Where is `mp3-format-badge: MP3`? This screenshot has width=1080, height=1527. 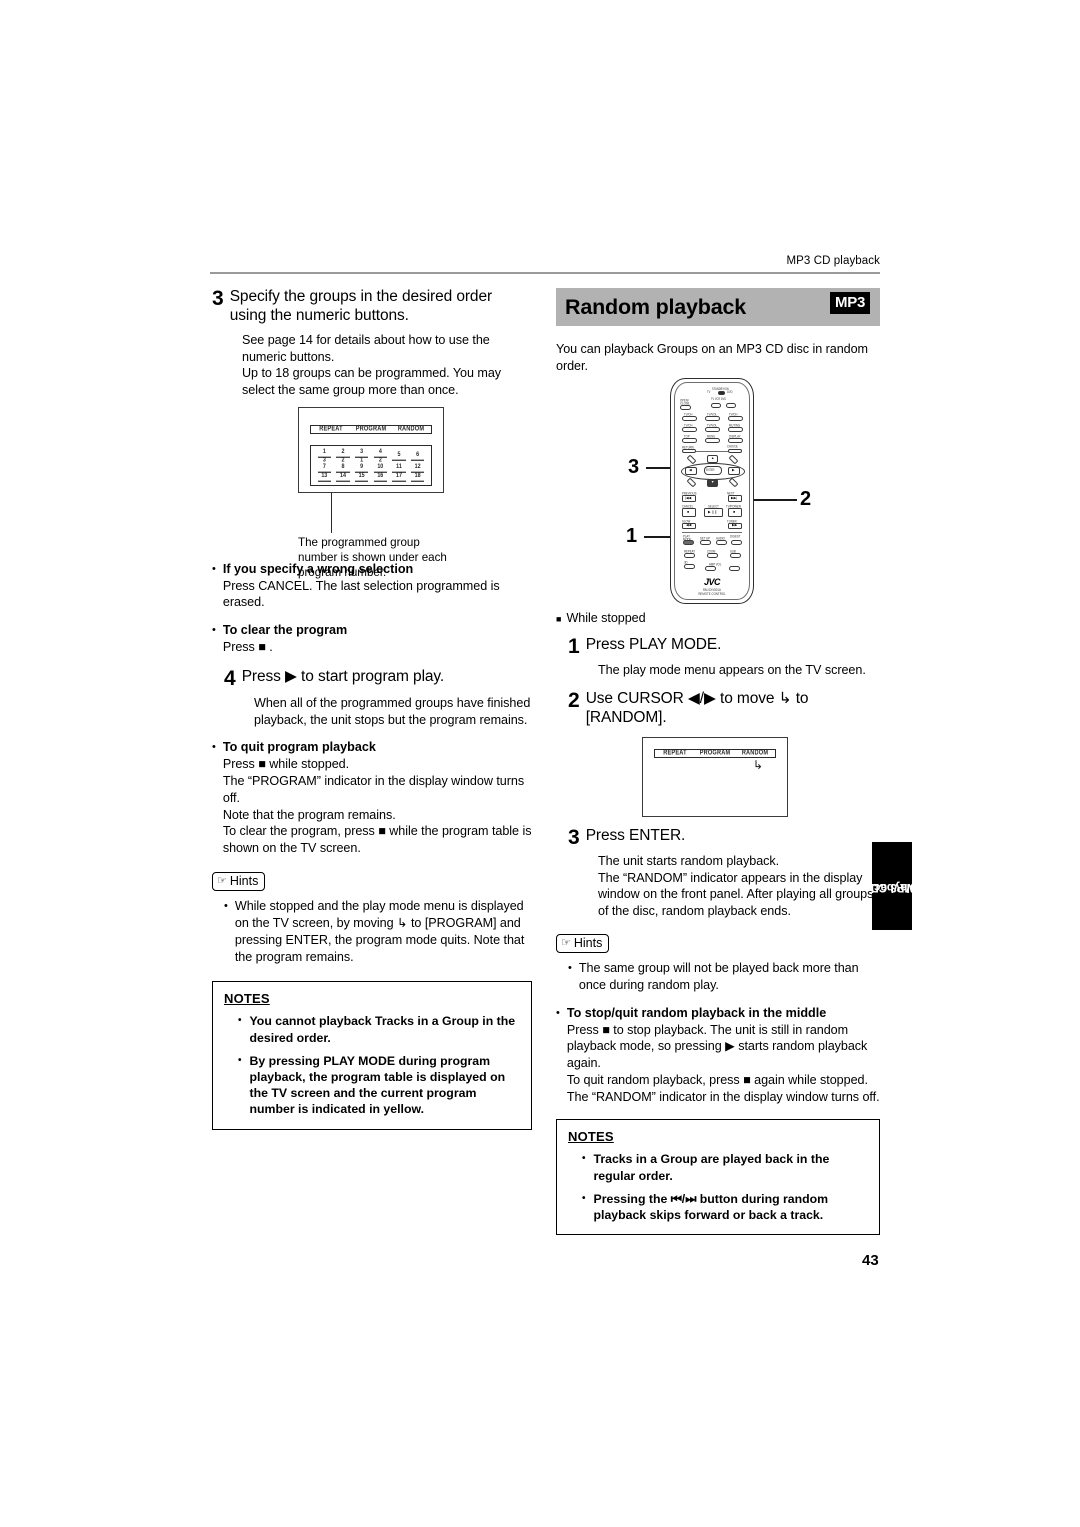
mp3-format-badge: MP3 is located at coordinates (850, 303).